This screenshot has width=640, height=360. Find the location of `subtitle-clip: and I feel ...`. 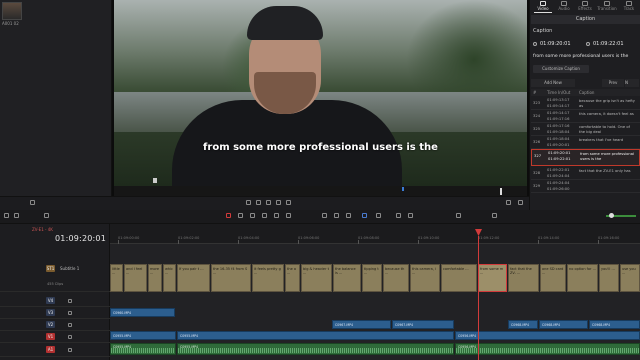

subtitle-clip: and I feel ... is located at coordinates (135, 278).